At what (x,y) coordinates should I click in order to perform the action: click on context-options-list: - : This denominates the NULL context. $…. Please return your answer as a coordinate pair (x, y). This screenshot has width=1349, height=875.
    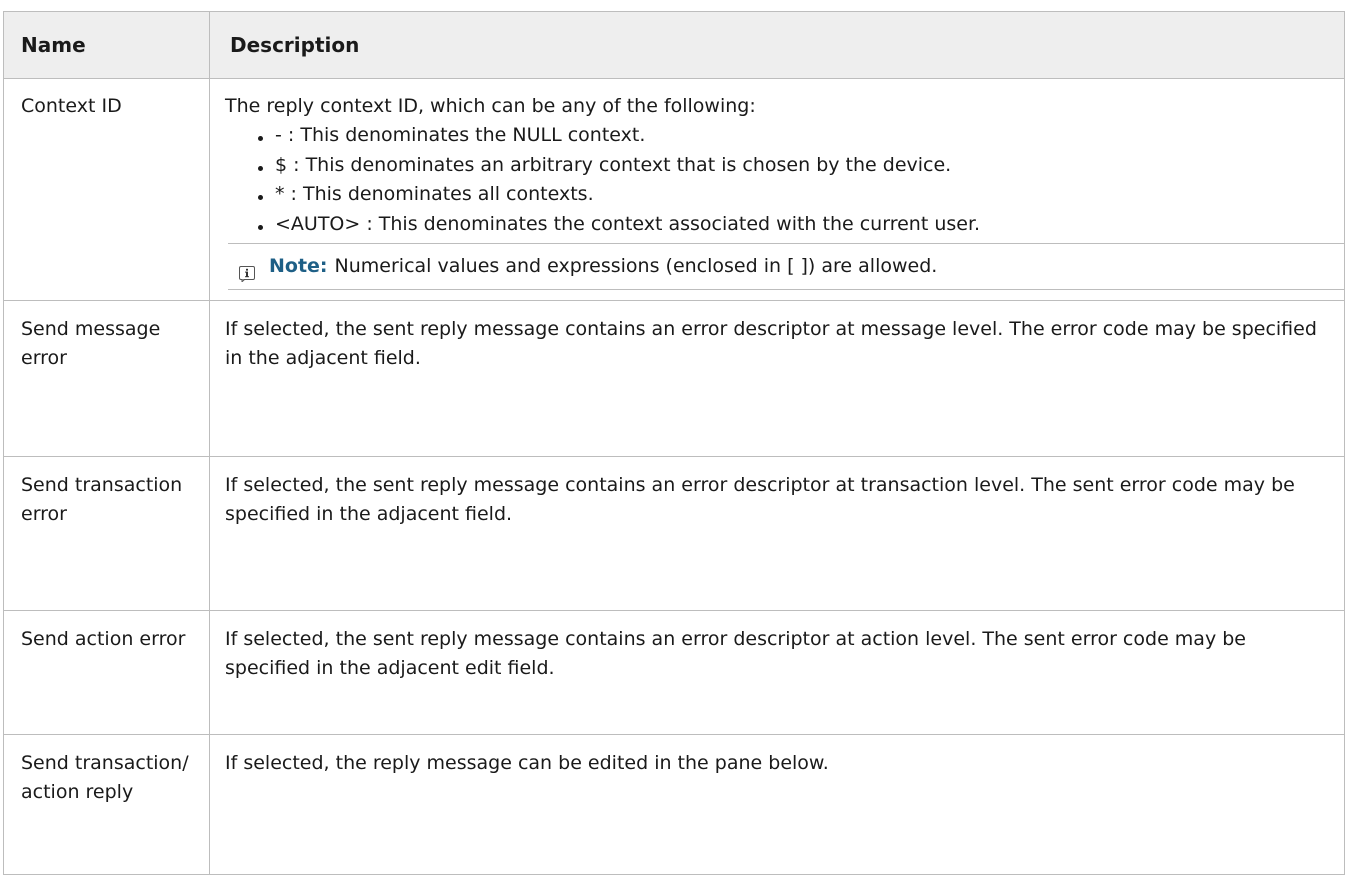
    Looking at the image, I should click on (779, 180).